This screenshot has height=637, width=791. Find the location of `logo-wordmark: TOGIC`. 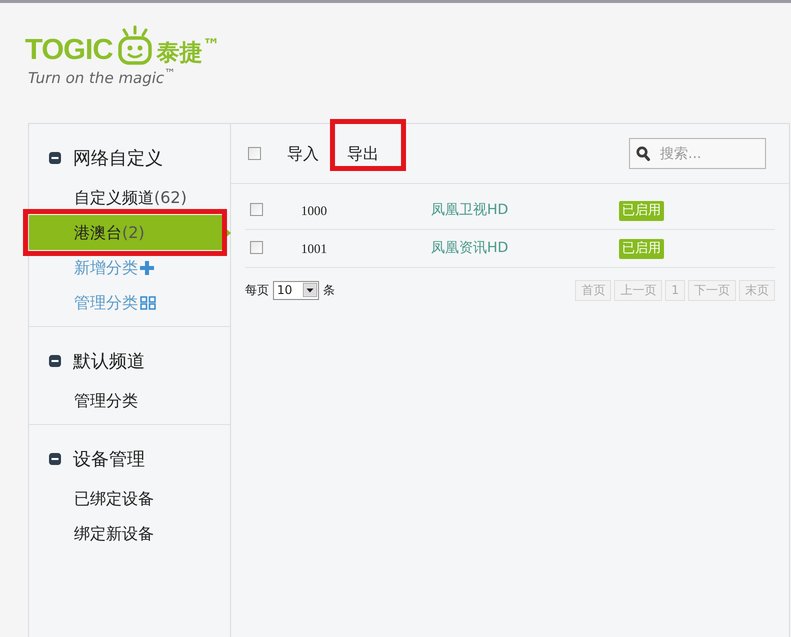

logo-wordmark: TOGIC is located at coordinates (69, 50).